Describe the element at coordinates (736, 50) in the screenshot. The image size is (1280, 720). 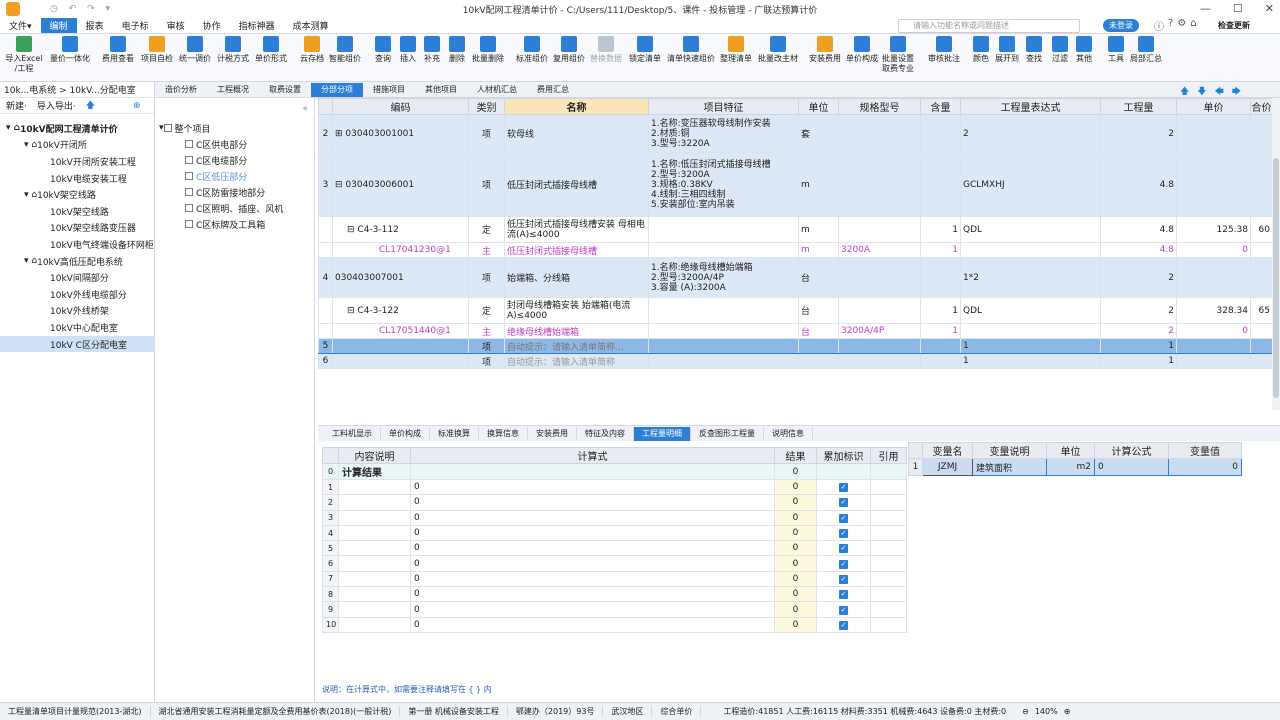
I see `ribbon-organize: 整理清单` at that location.